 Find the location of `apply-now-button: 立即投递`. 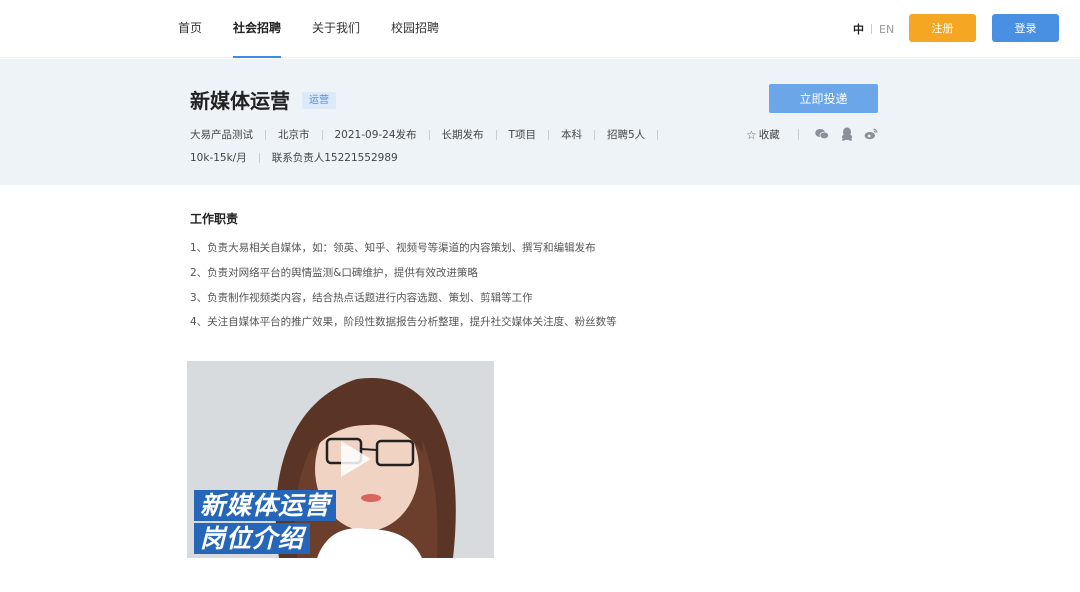

apply-now-button: 立即投递 is located at coordinates (823, 98).